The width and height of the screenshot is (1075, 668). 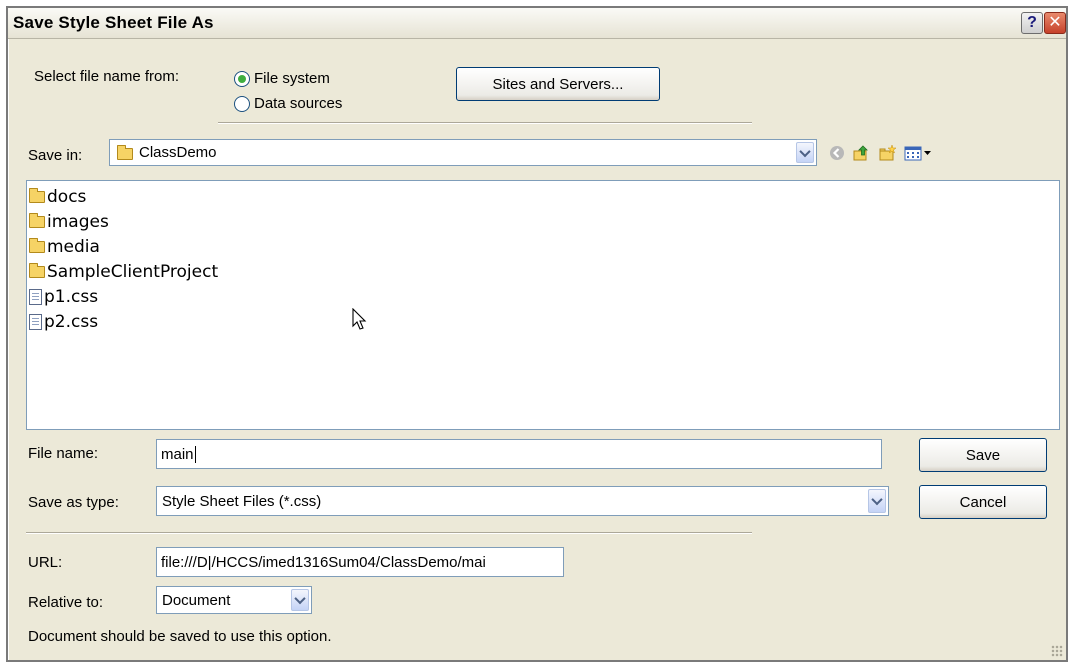 What do you see at coordinates (66, 602) in the screenshot?
I see `relative-to-label: Relative to:` at bounding box center [66, 602].